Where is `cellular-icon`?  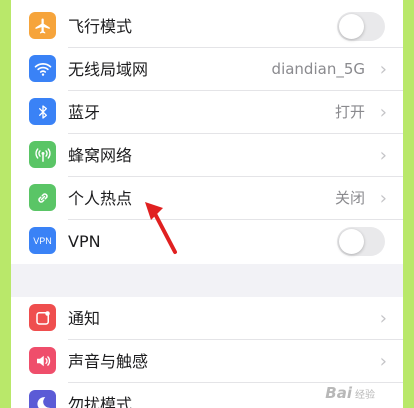
cellular-icon is located at coordinates (42, 154).